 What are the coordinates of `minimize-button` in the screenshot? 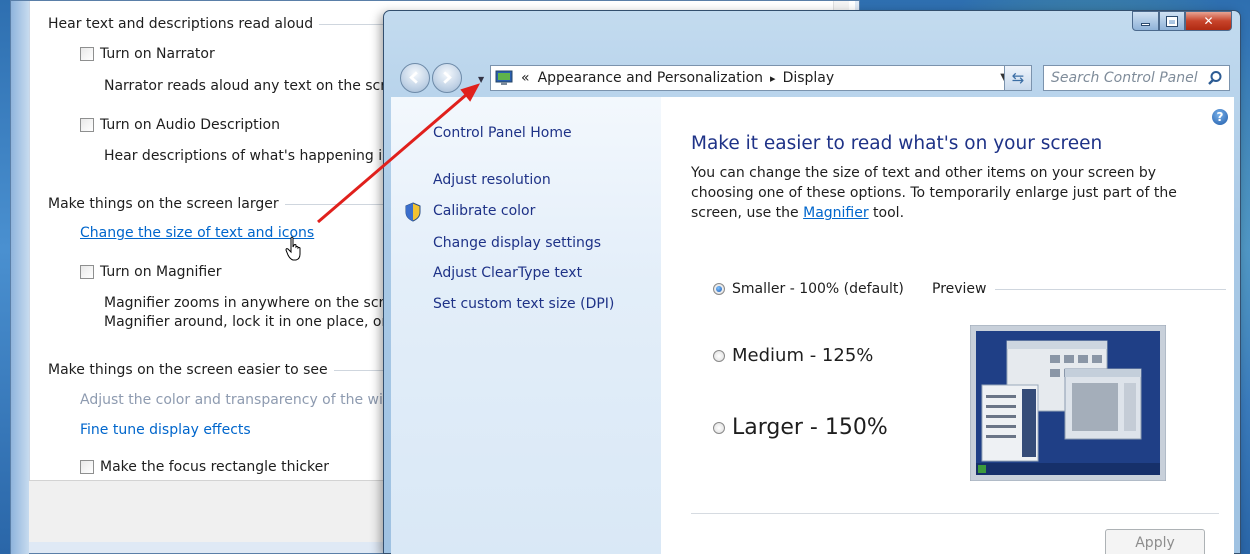 It's located at (1145, 21).